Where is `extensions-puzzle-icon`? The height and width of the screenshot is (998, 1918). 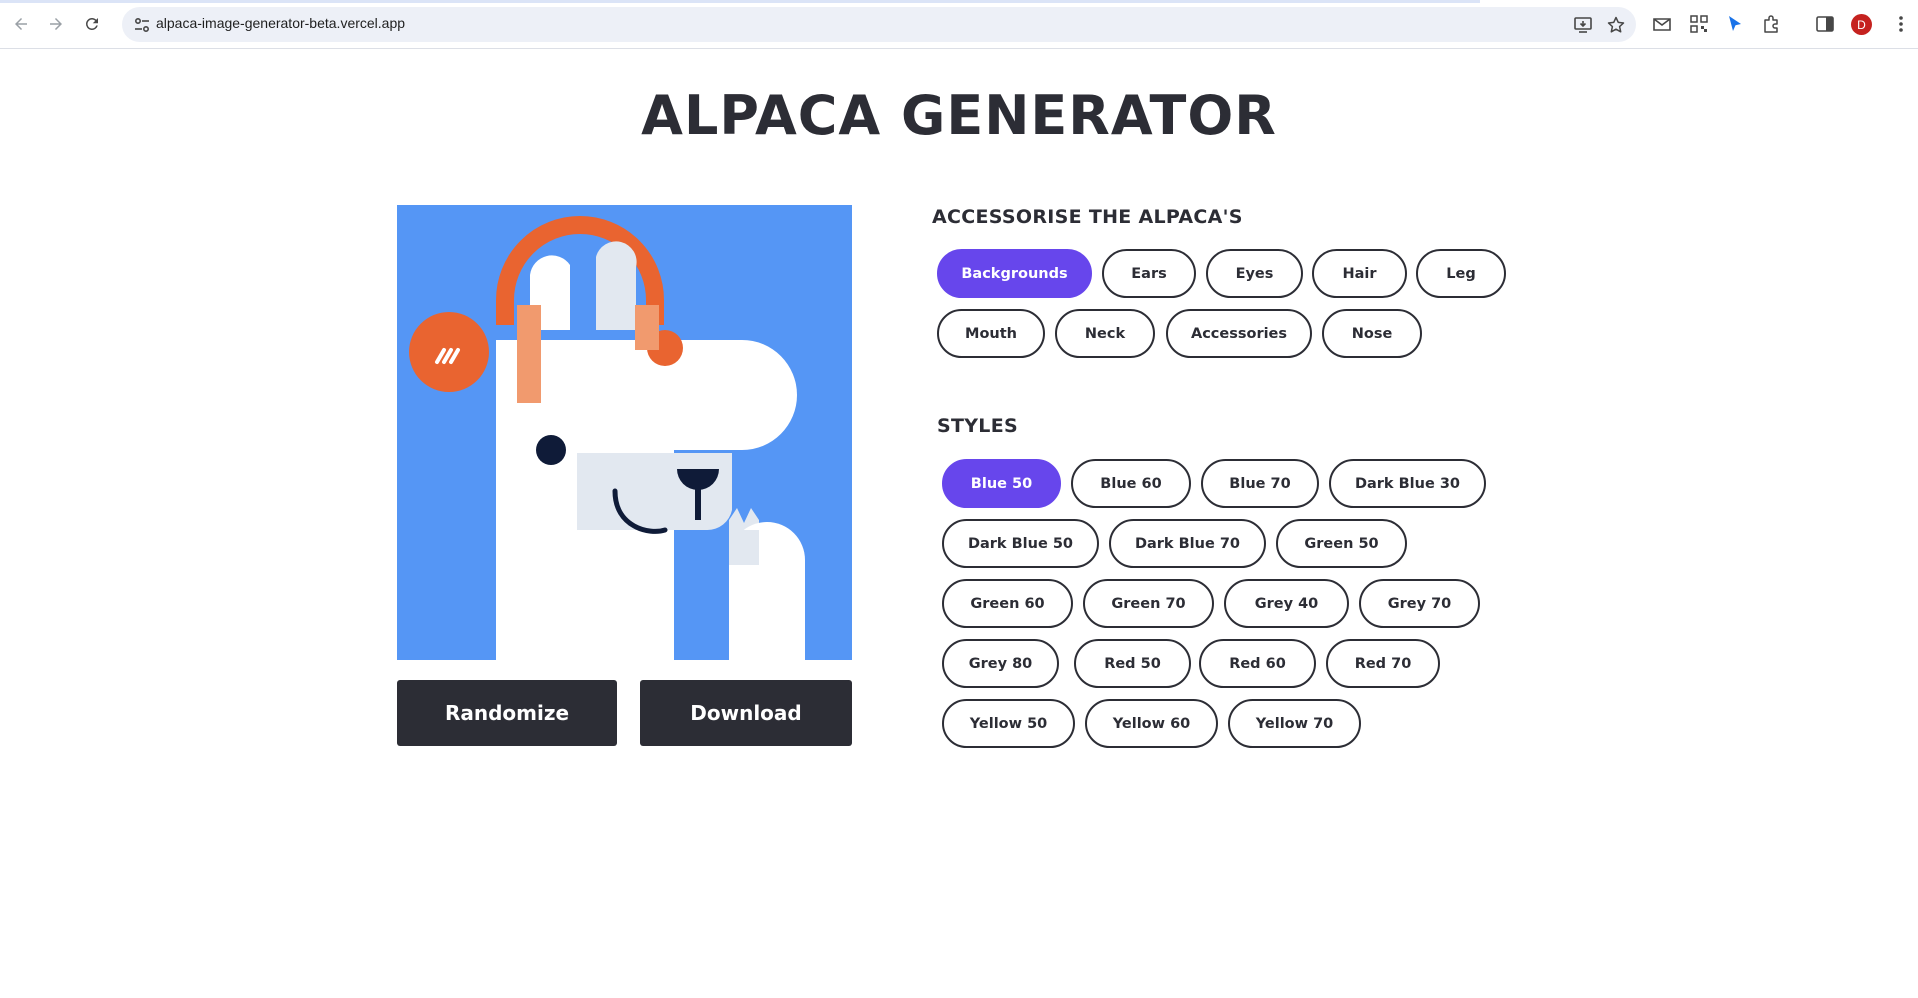 extensions-puzzle-icon is located at coordinates (1772, 24).